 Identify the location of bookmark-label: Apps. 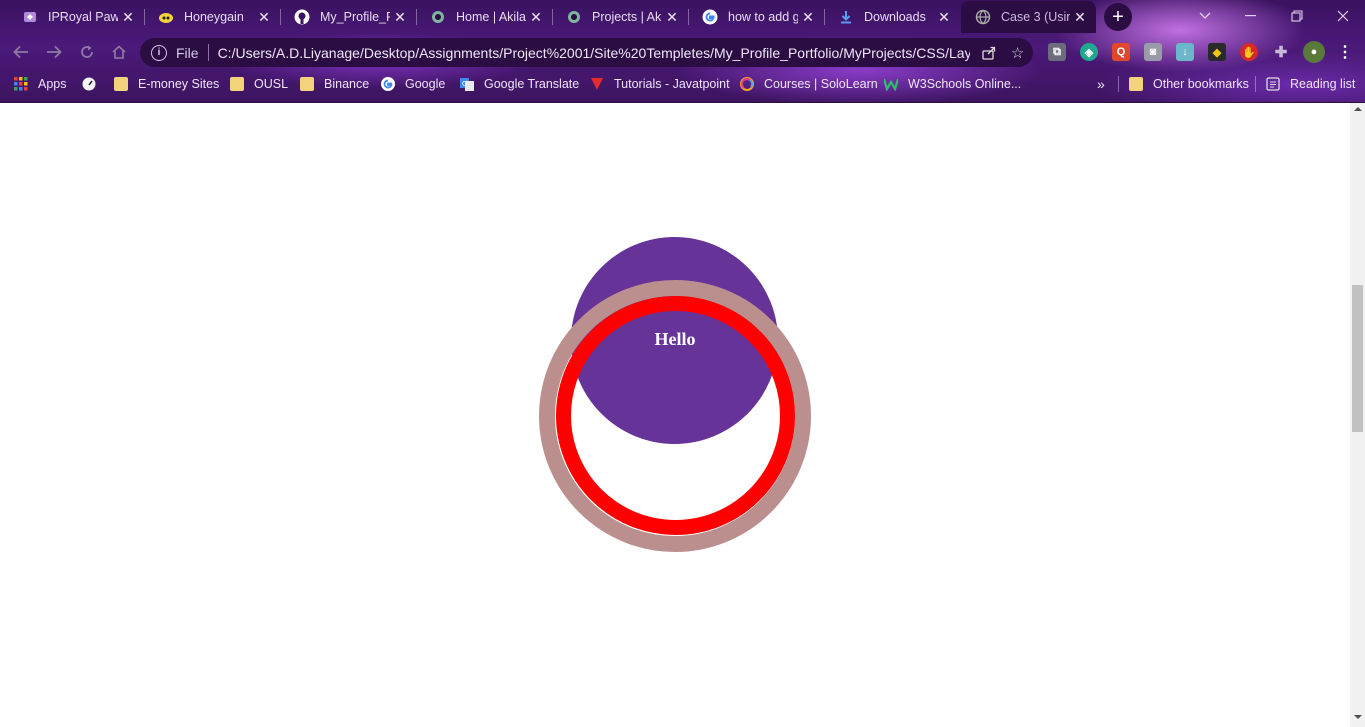
(52, 84).